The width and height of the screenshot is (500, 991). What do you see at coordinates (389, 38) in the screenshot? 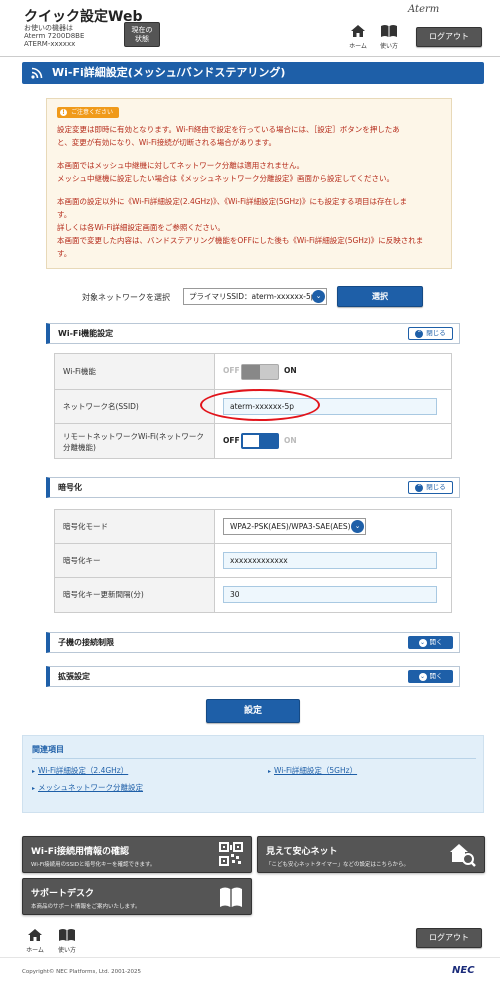
I see `help-nav: 使い方` at bounding box center [389, 38].